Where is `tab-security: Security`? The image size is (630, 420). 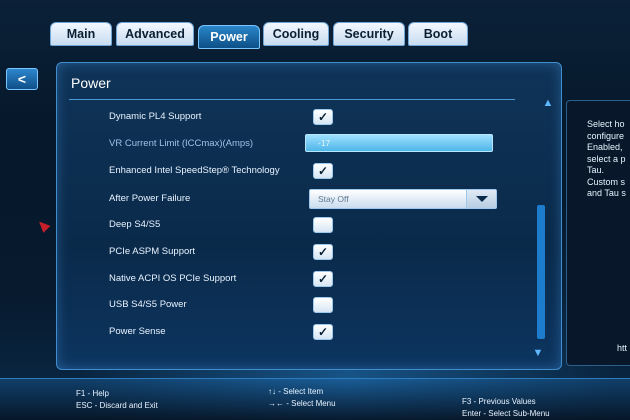 tab-security: Security is located at coordinates (369, 34).